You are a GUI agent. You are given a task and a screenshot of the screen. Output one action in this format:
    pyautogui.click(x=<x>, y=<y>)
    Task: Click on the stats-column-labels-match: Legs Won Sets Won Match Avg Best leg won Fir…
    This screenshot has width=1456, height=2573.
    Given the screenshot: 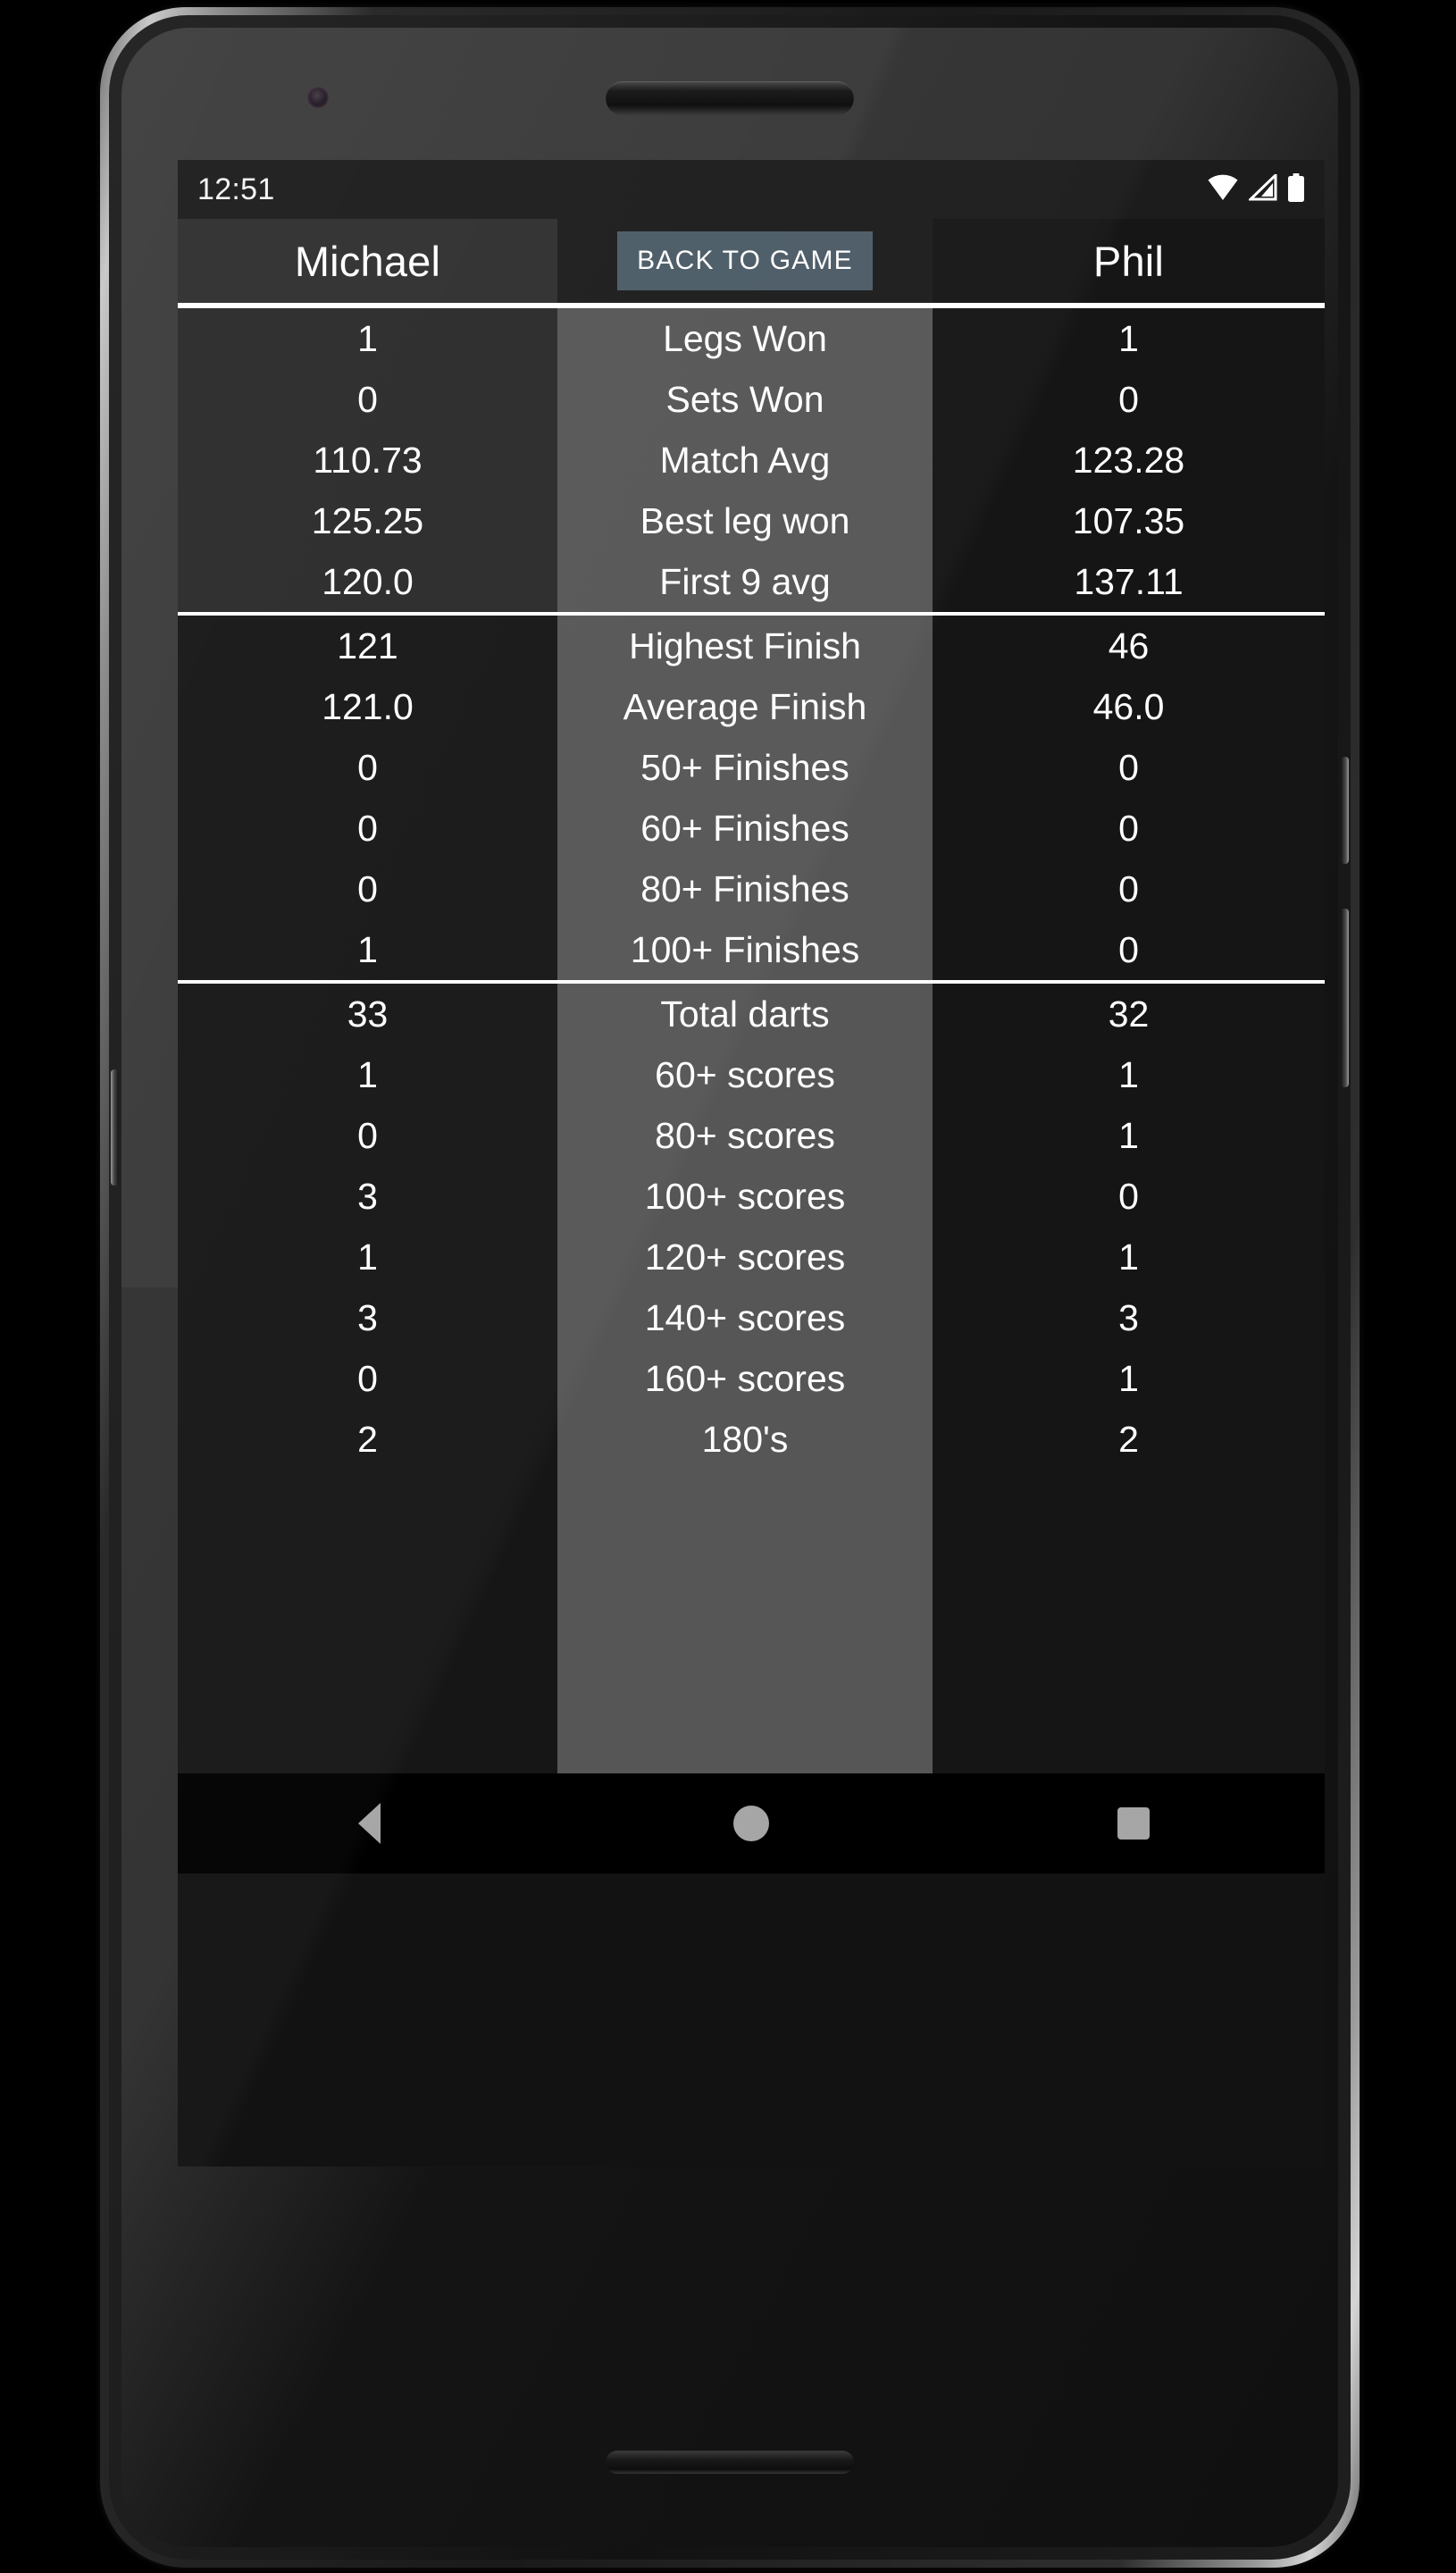 What is the action you would take?
    pyautogui.click(x=745, y=460)
    